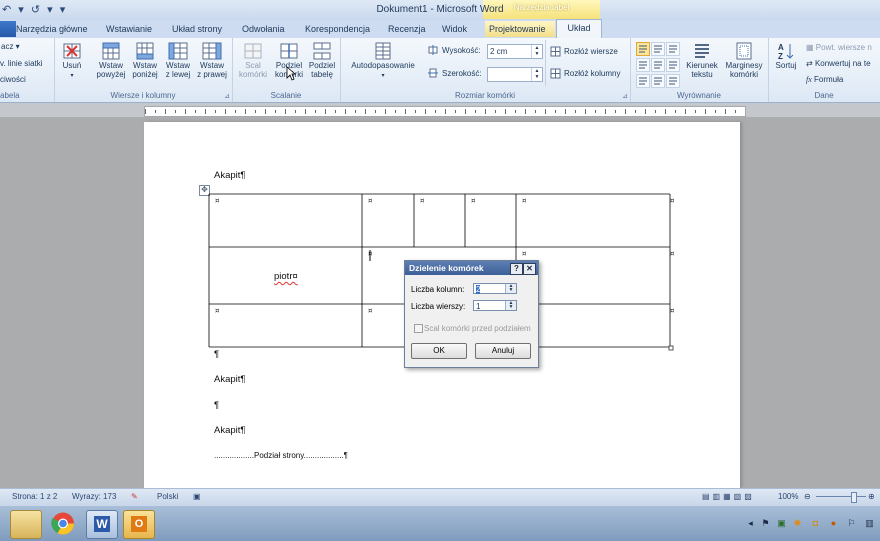 This screenshot has width=880, height=541. I want to click on tab-home: Narzędzia główne, so click(52, 29).